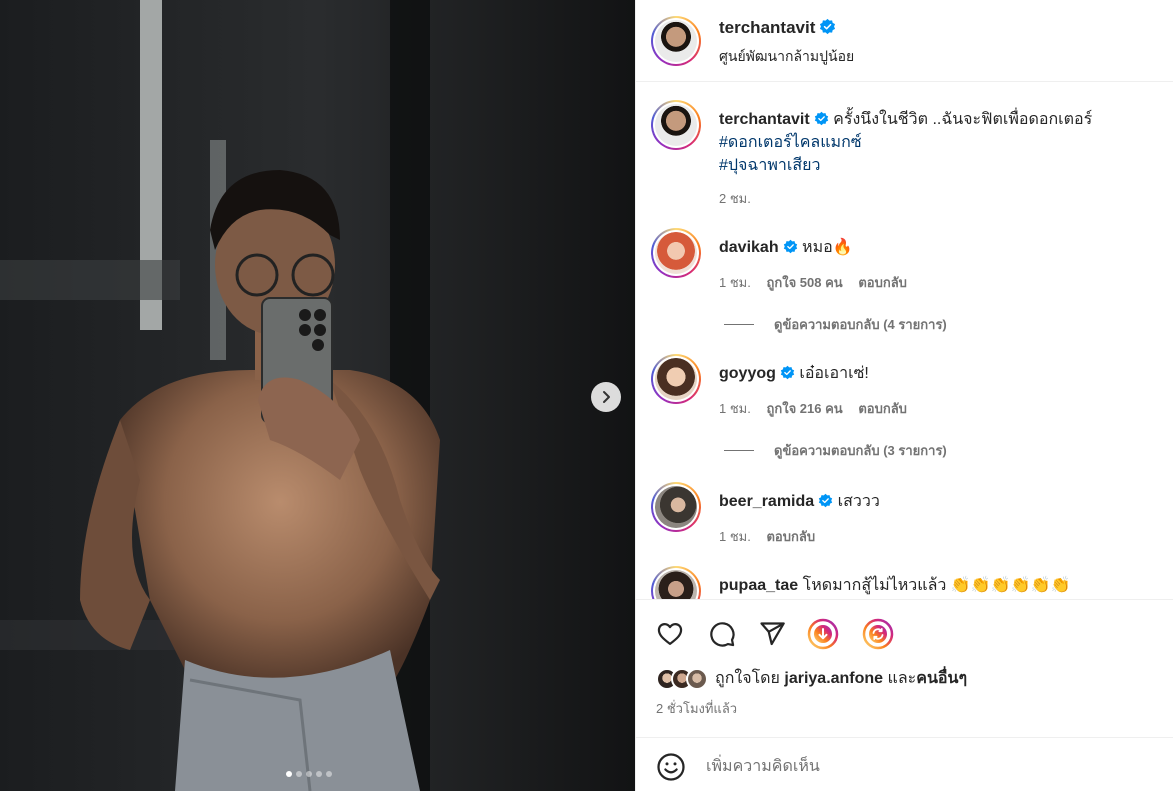  I want to click on caption-text: ครั้งนึงในชีวิต ..ฉันจะฟิตเพื่อดอกเตอร์, so click(963, 119).